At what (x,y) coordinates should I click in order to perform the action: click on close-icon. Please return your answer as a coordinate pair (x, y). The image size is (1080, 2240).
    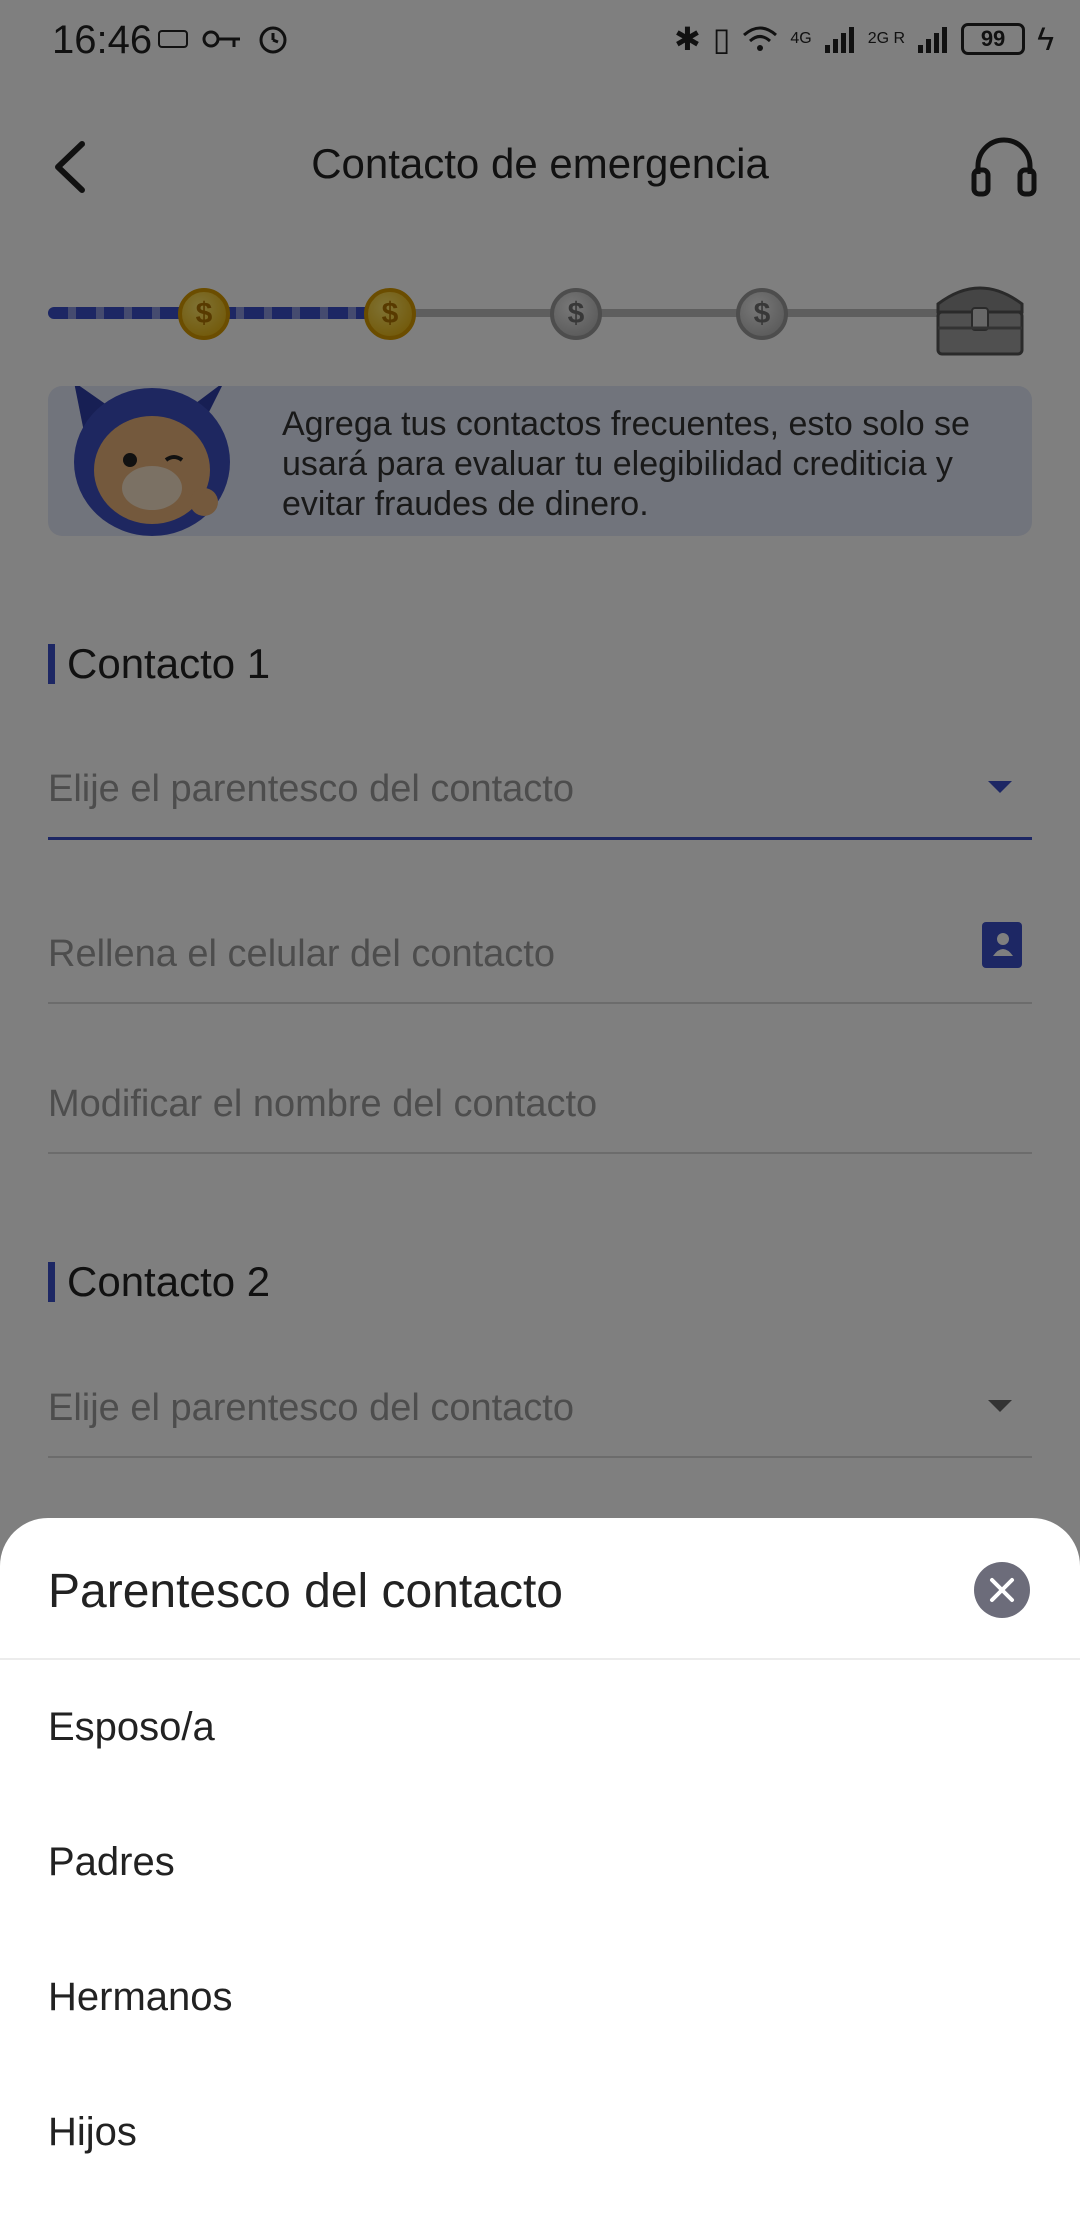
    Looking at the image, I should click on (1002, 1590).